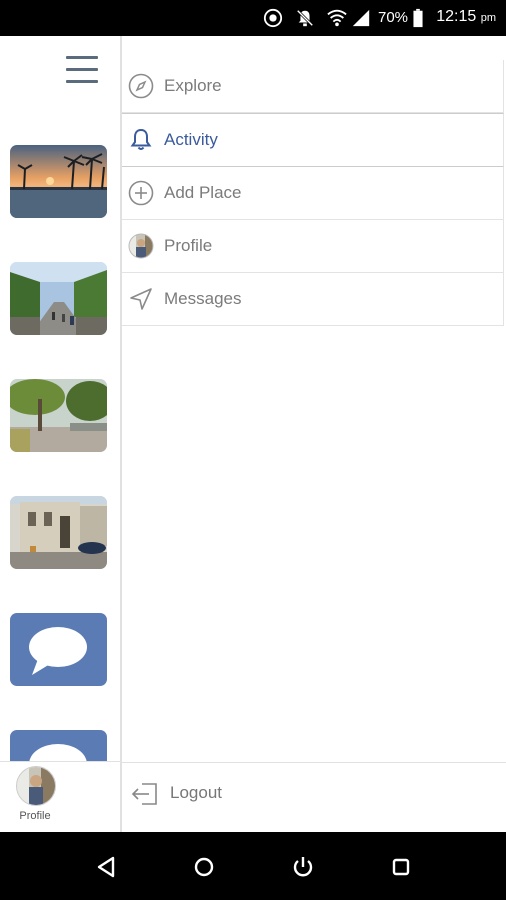 The image size is (506, 900). I want to click on clock: 12:15 pm, so click(466, 17).